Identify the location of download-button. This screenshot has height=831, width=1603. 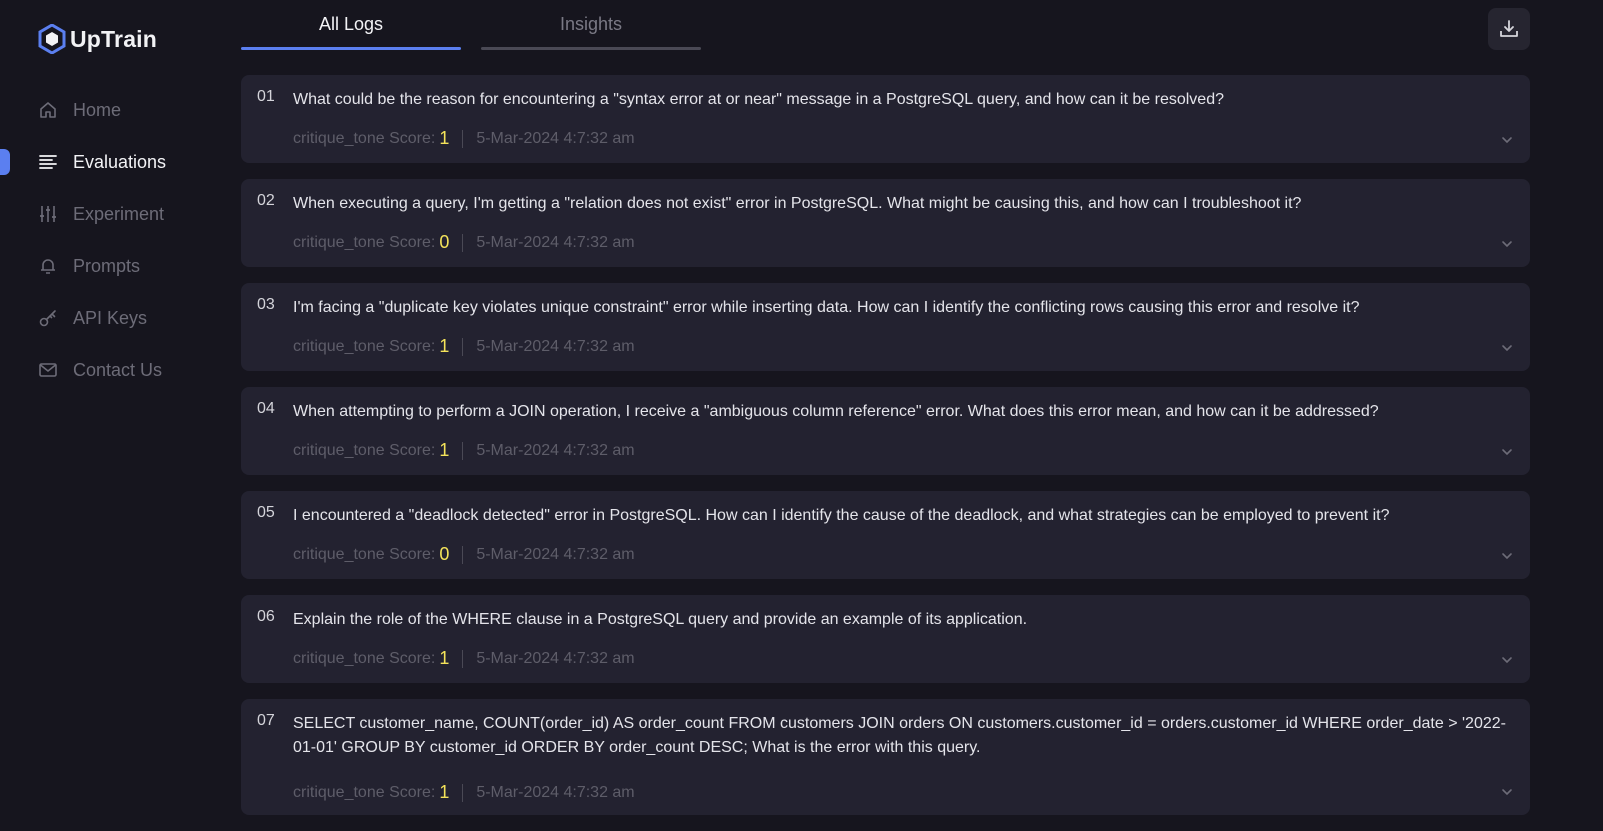
(1509, 29).